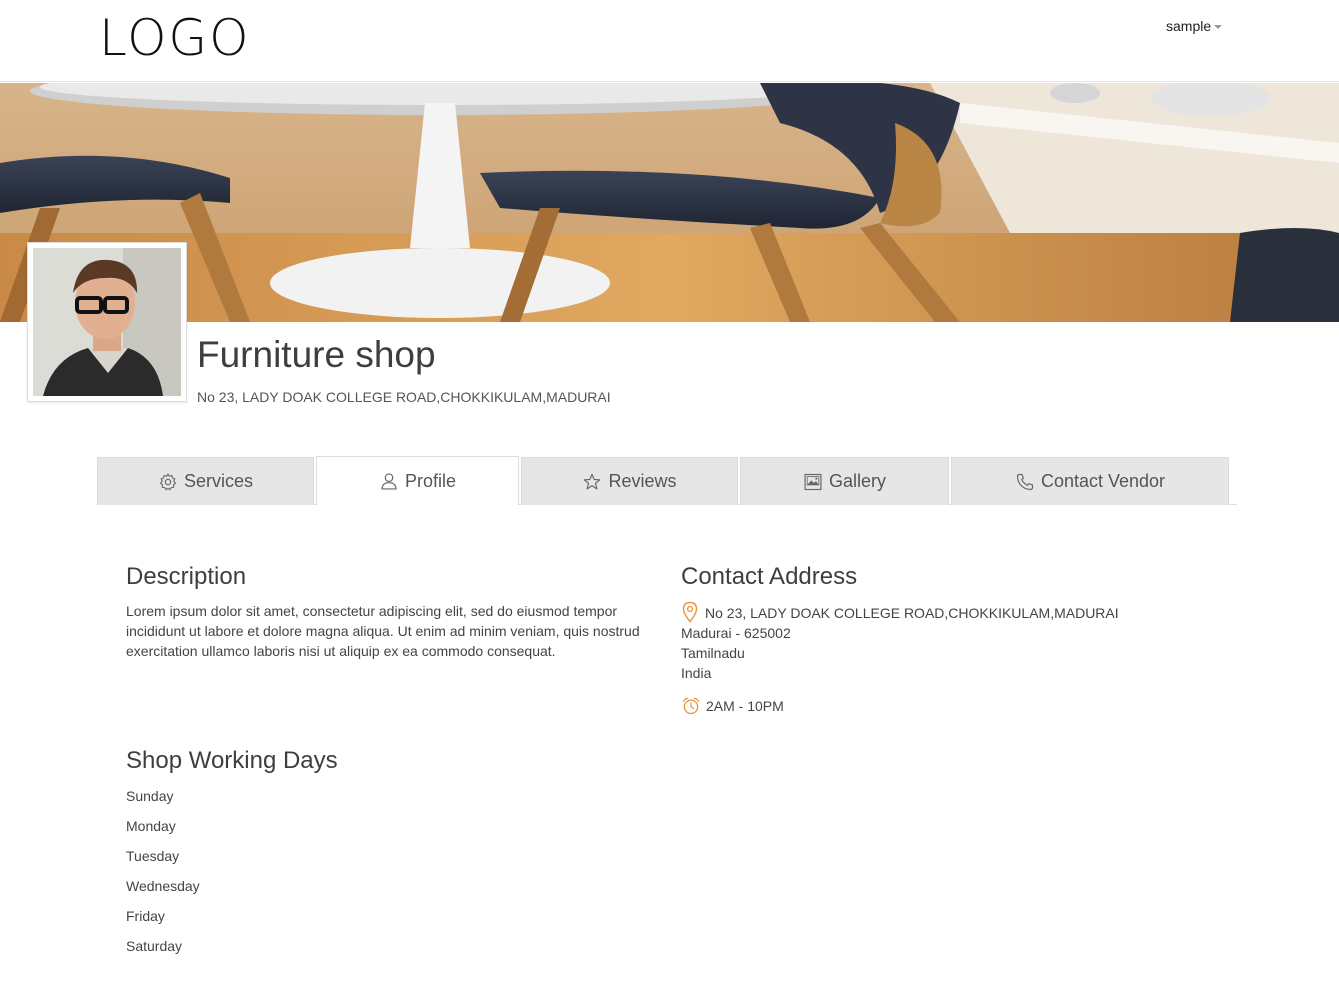 The image size is (1339, 992). What do you see at coordinates (769, 576) in the screenshot?
I see `contact-address-heading: Contact Address` at bounding box center [769, 576].